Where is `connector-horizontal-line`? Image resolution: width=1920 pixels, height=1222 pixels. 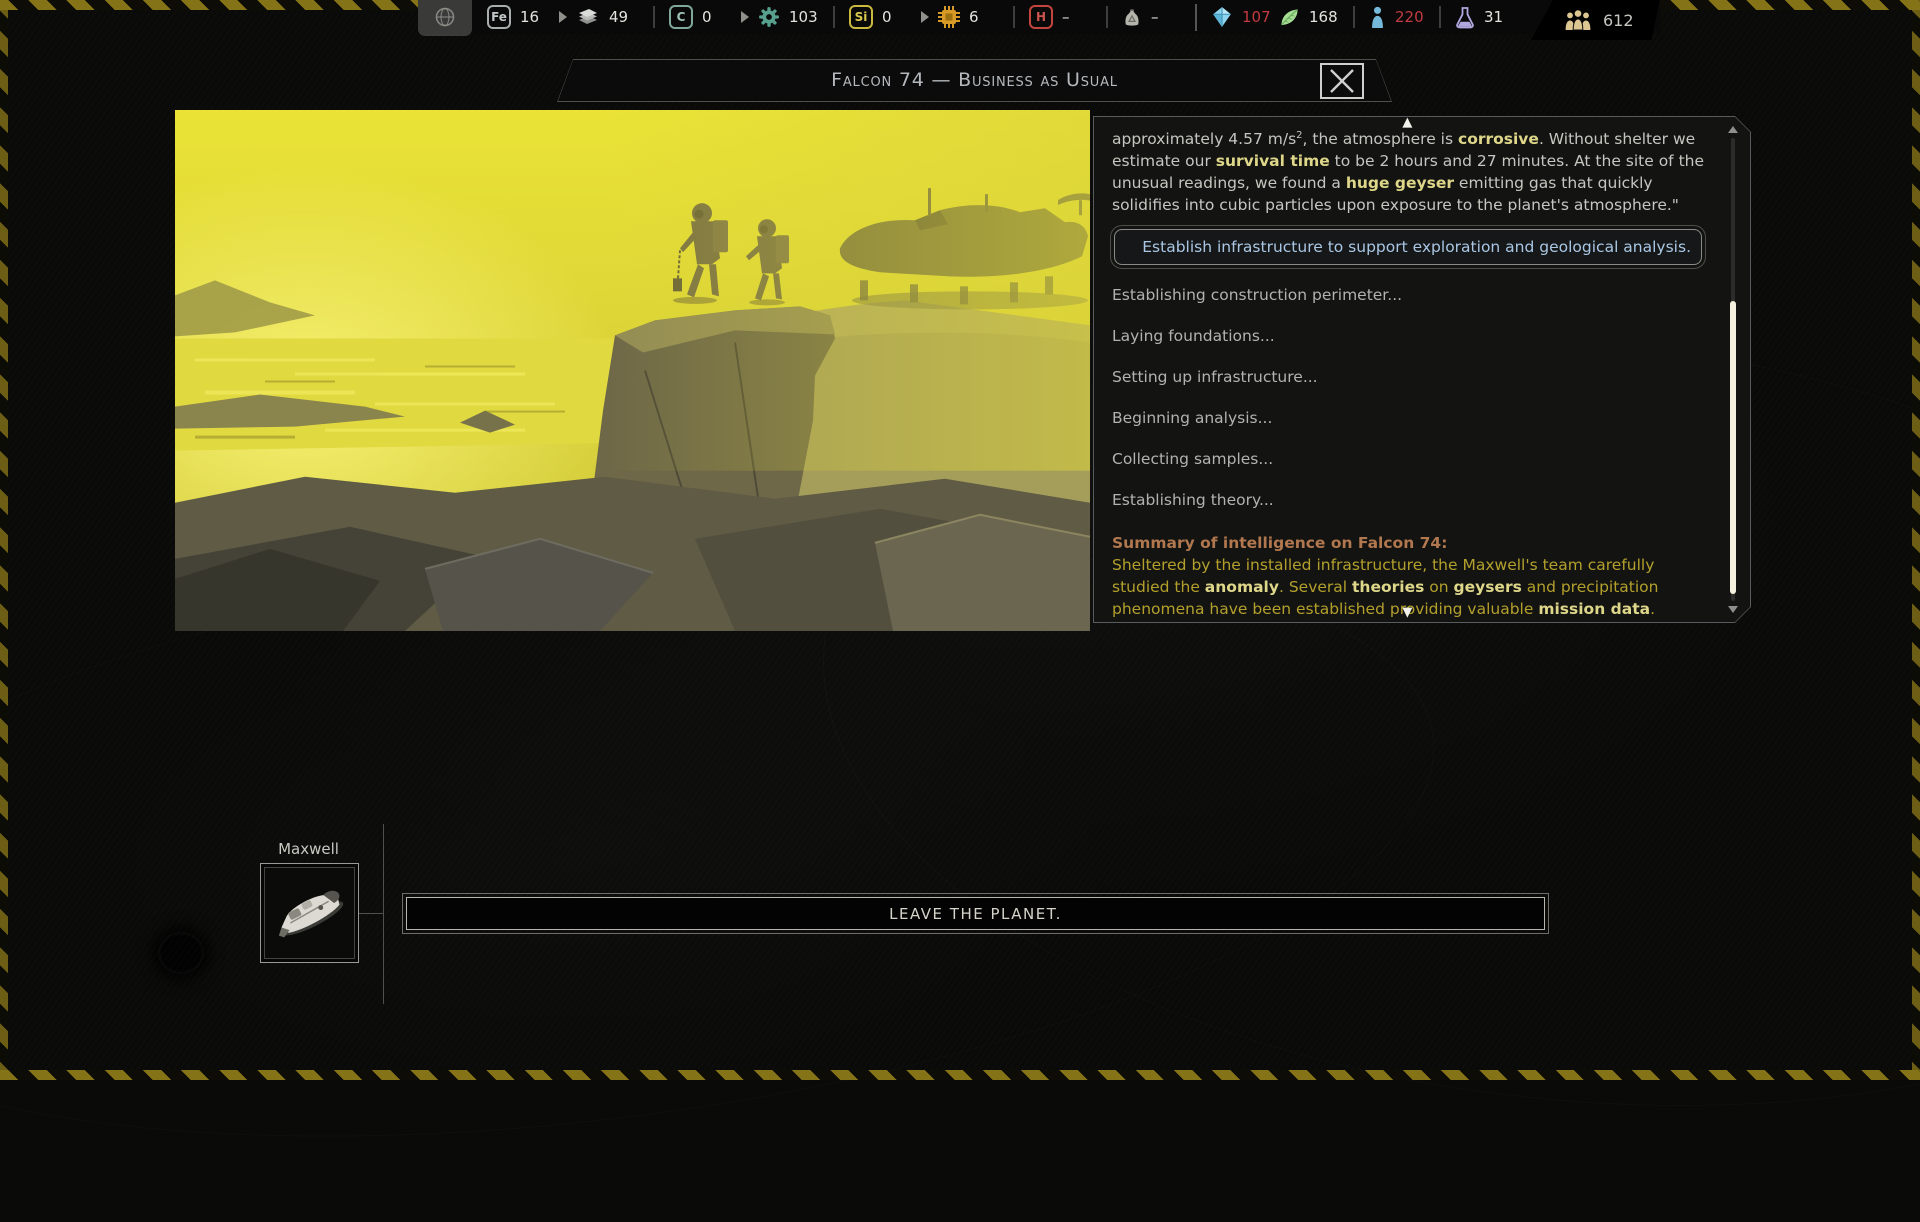
connector-horizontal-line is located at coordinates (370, 913).